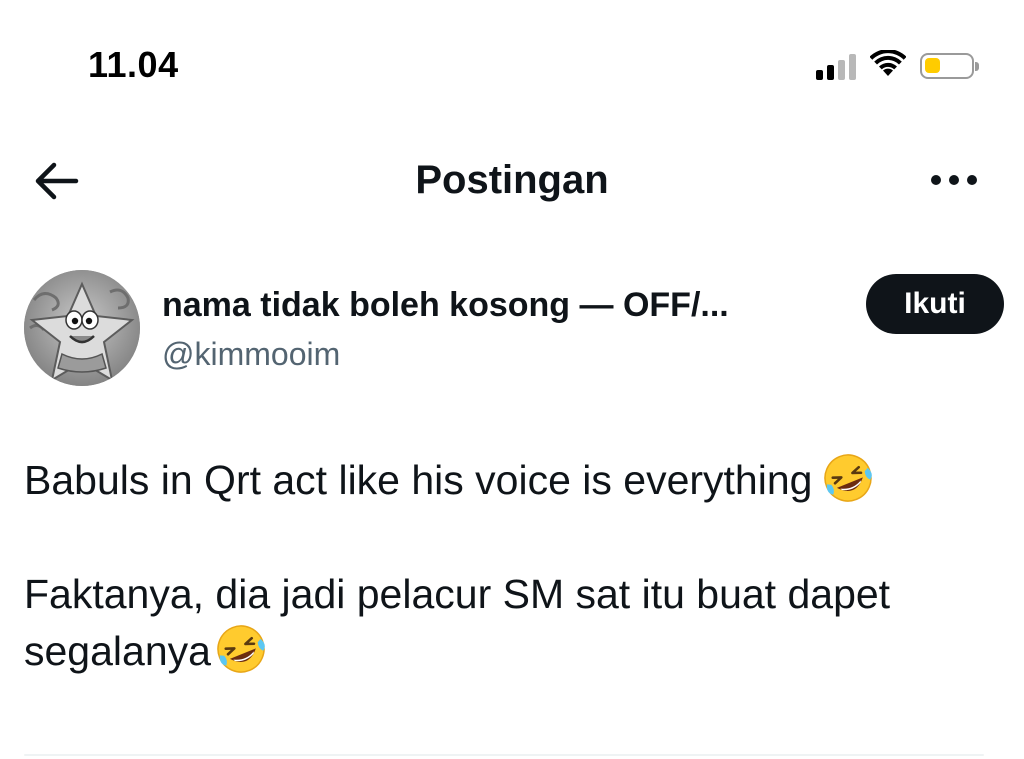  Describe the element at coordinates (251, 354) in the screenshot. I see `author-handle: @kimmooim` at that location.